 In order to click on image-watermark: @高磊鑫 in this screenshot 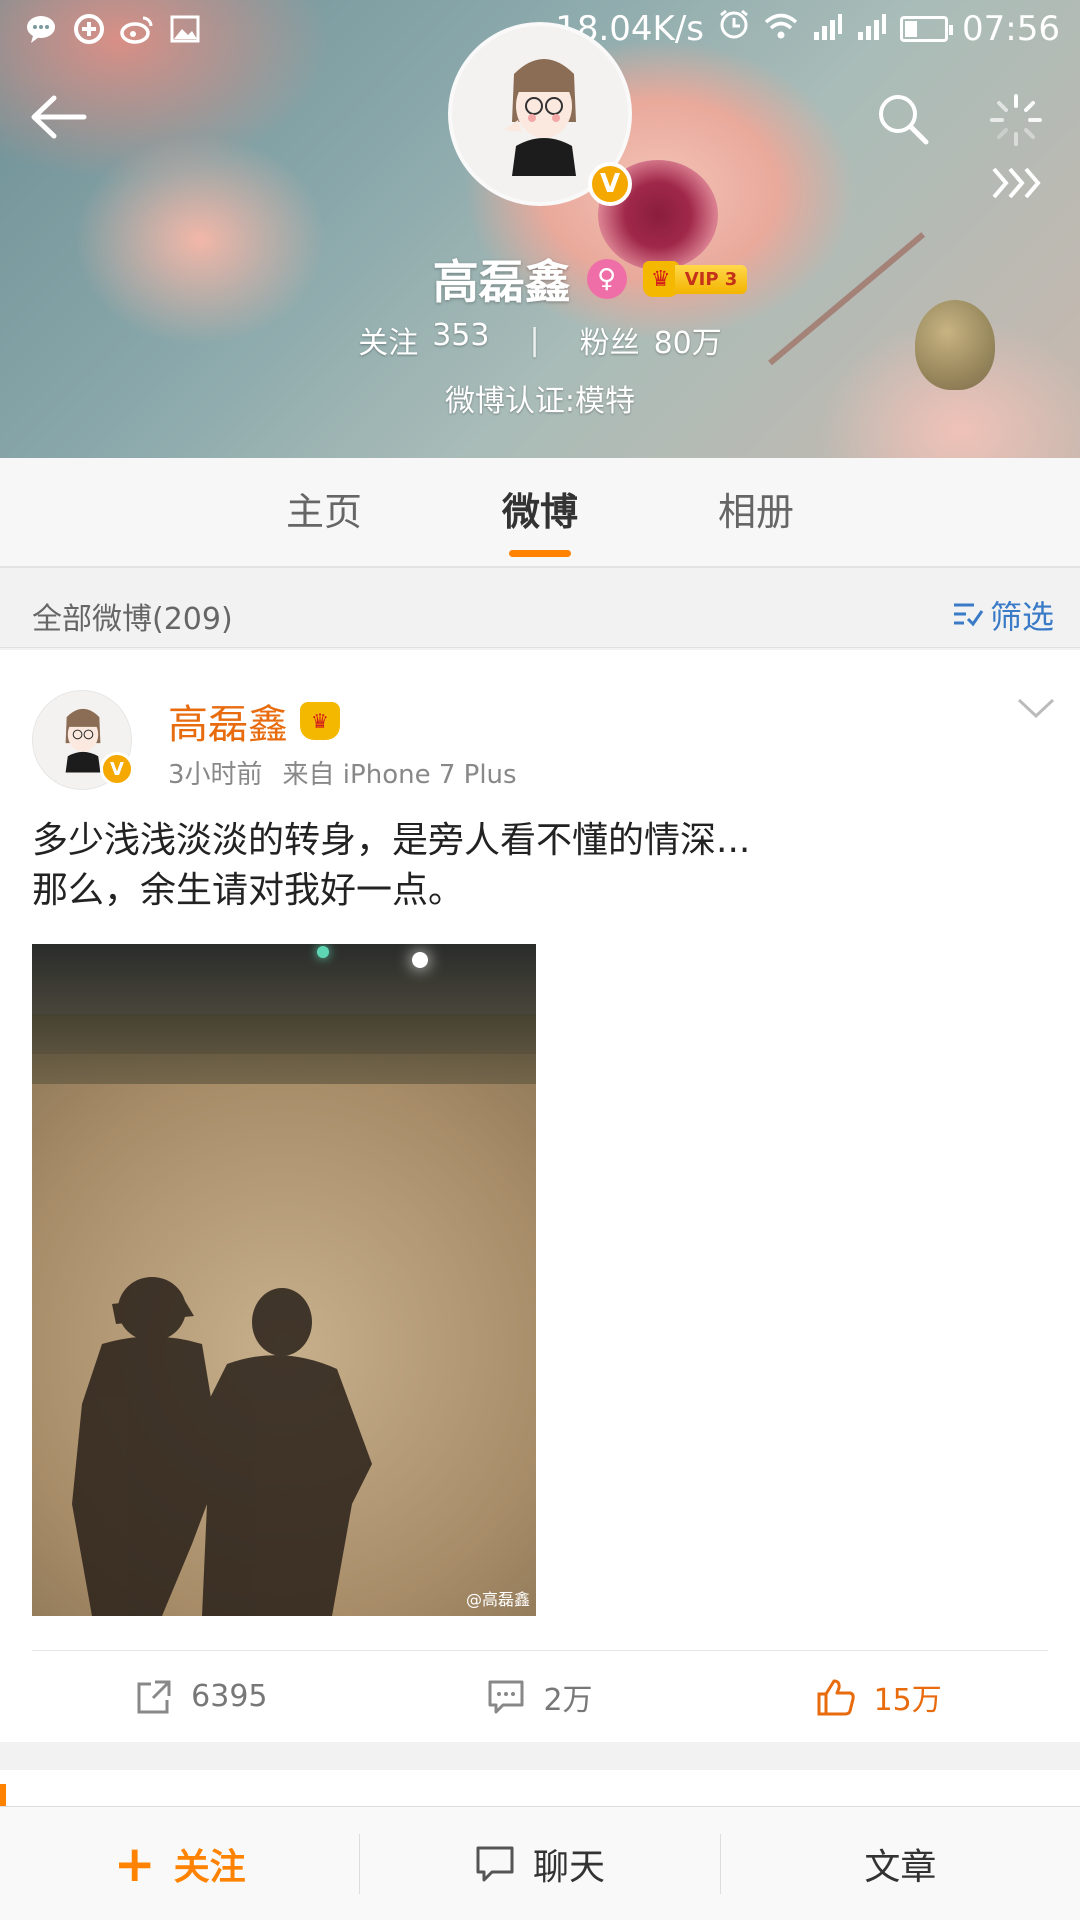, I will do `click(497, 1599)`.